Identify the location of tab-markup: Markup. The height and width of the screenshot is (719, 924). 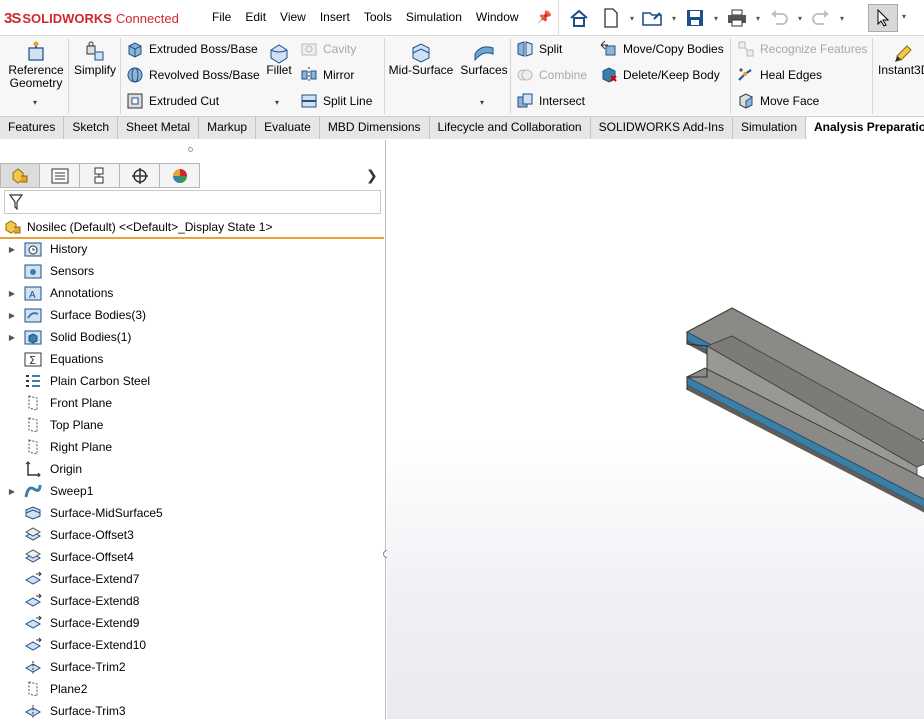
(228, 128).